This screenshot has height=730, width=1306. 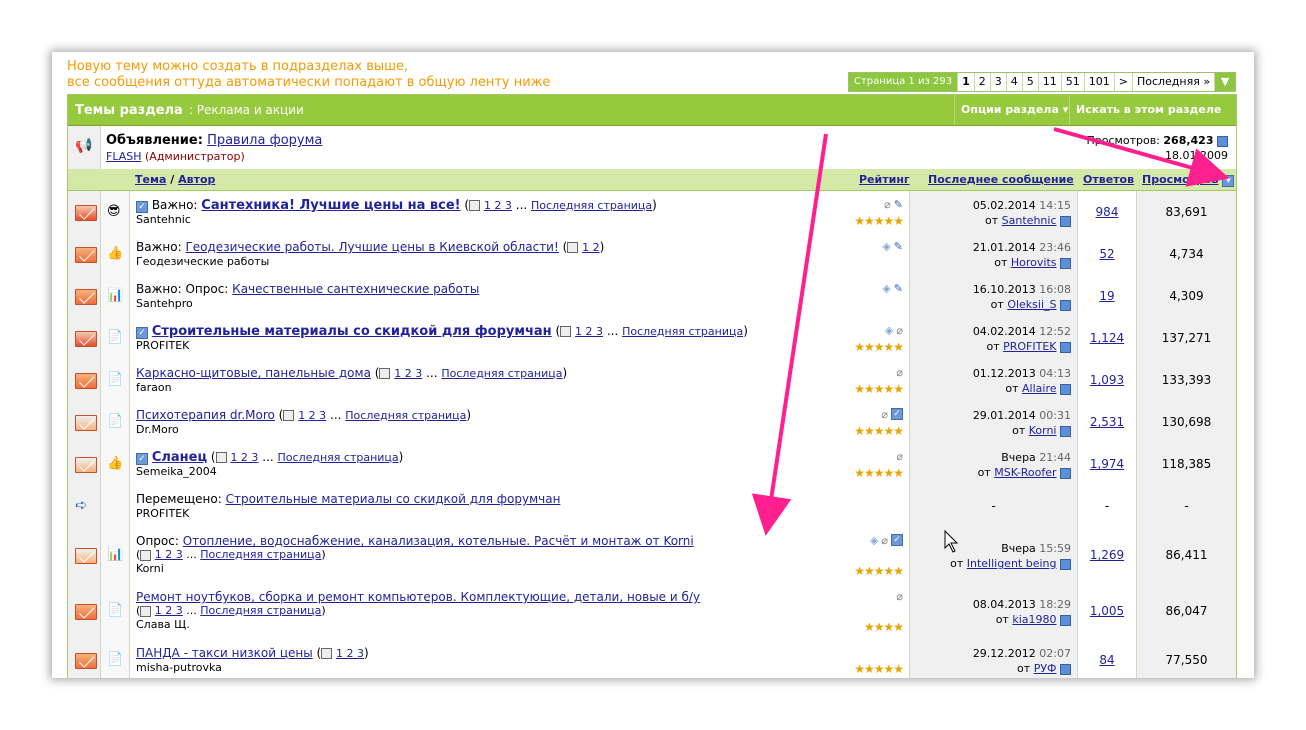 What do you see at coordinates (789, 334) in the screenshot?
I see `annotation-arrow-down` at bounding box center [789, 334].